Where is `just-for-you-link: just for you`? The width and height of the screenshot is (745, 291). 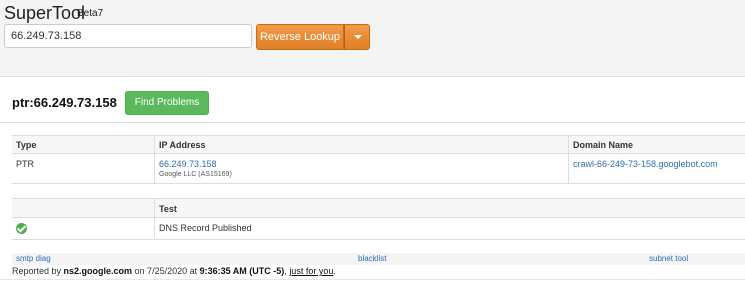
just-for-you-link: just for you is located at coordinates (311, 271).